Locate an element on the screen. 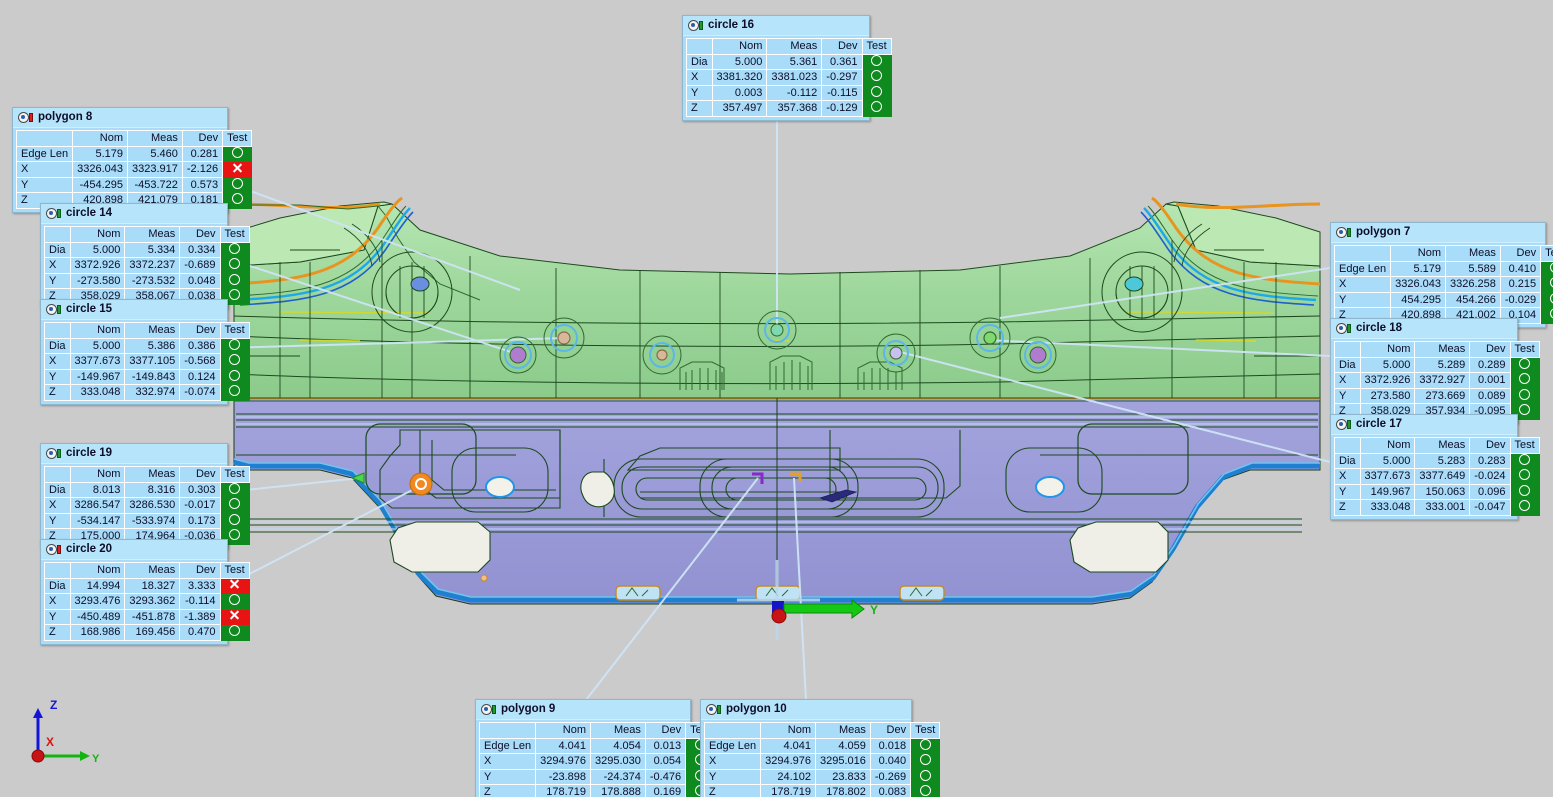  row-deviation: -0.114 is located at coordinates (200, 601).